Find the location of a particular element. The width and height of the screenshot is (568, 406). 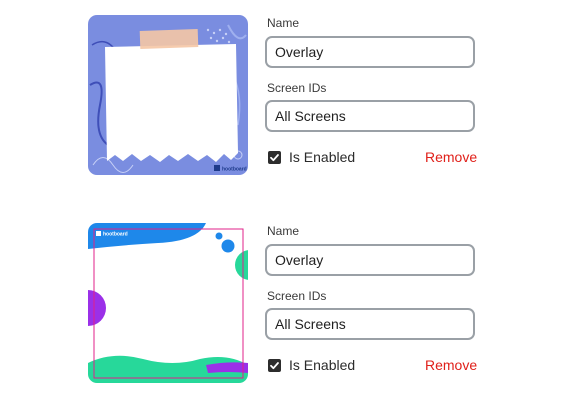

paper-note-overlay-image: hootboard is located at coordinates (168, 95).